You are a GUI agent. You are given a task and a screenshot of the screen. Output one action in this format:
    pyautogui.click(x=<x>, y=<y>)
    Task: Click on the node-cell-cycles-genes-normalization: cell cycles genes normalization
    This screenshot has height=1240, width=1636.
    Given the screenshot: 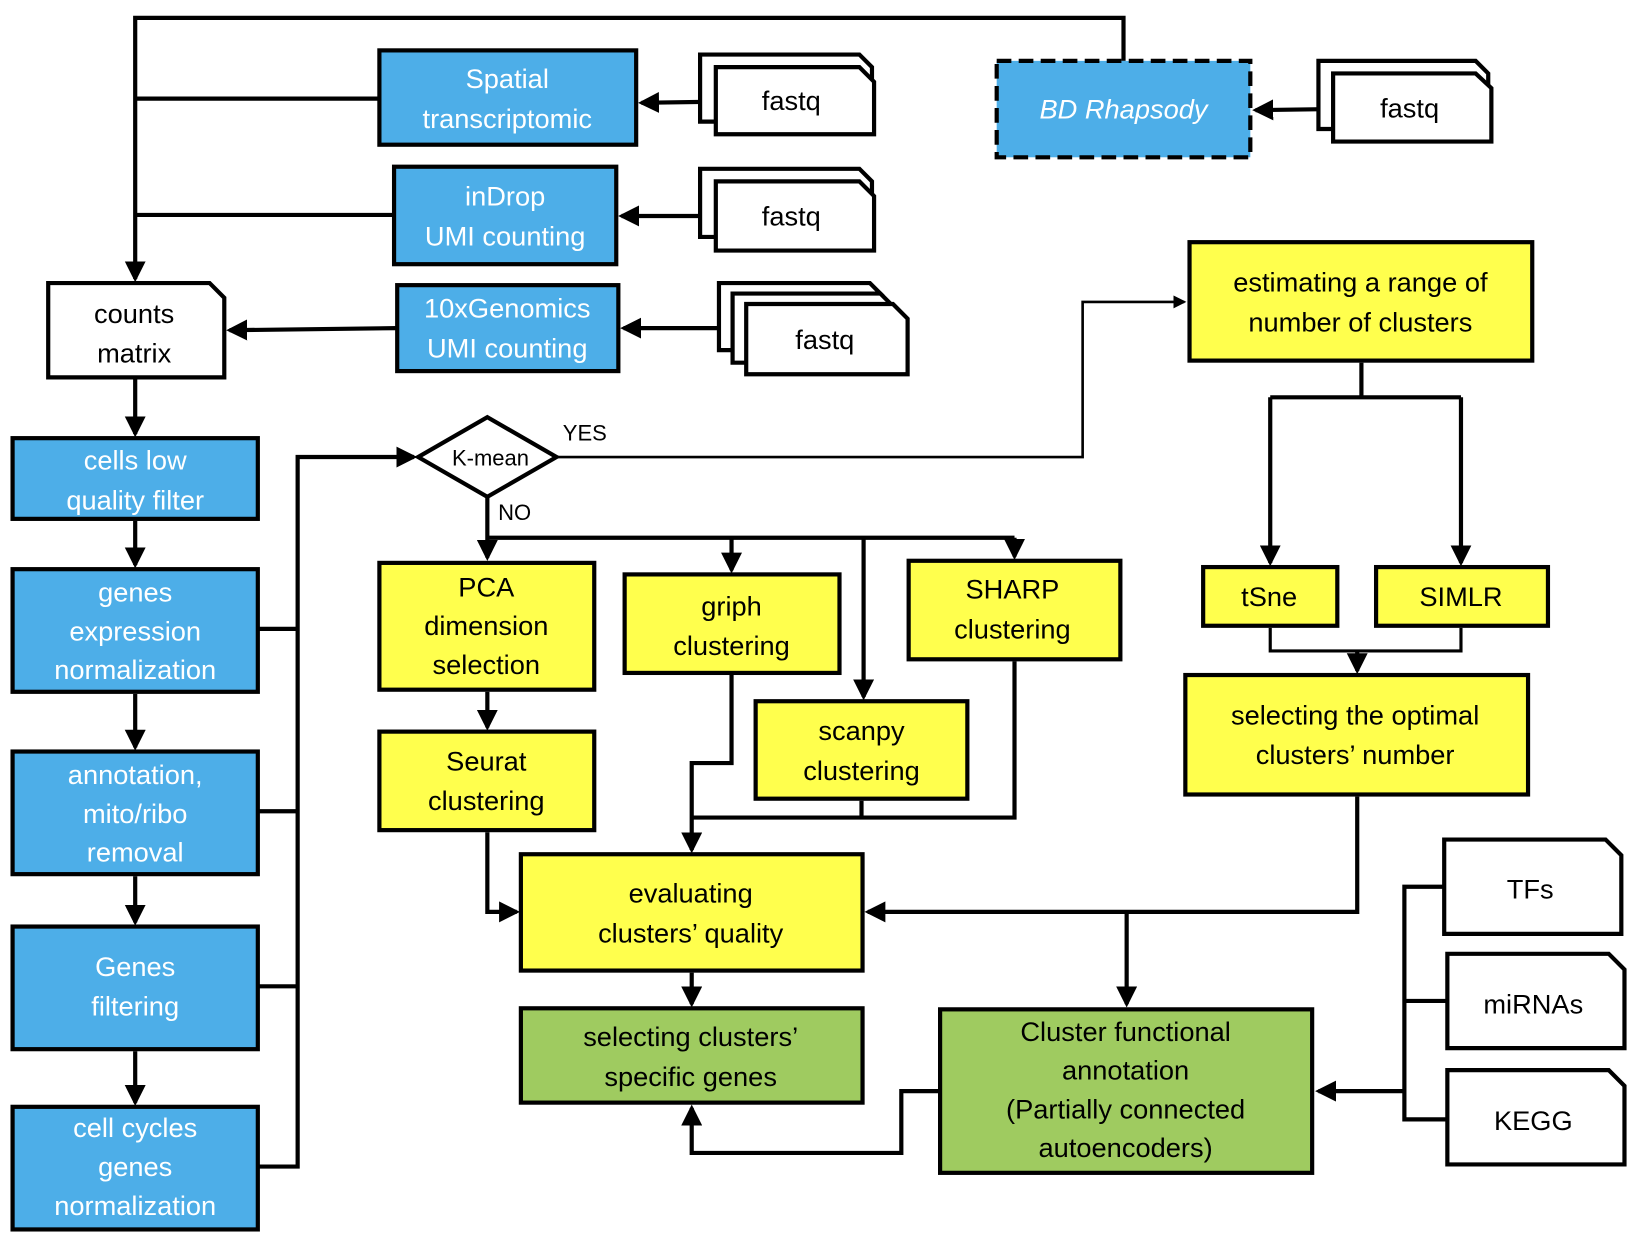 What is the action you would take?
    pyautogui.click(x=135, y=1168)
    